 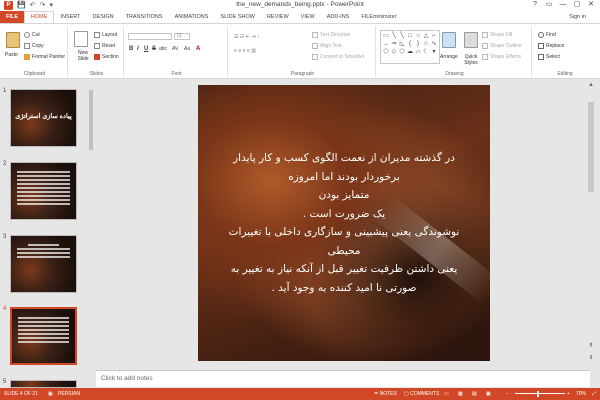 I want to click on copy-button: Copy, so click(x=34, y=46).